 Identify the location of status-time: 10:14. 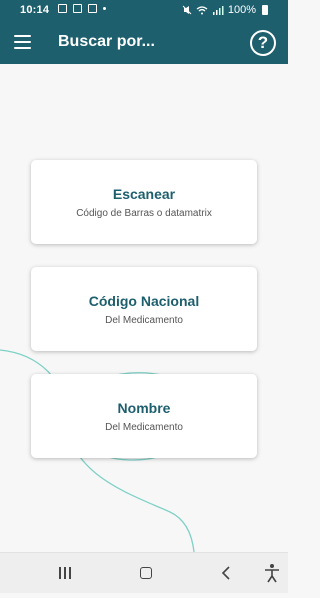
(35, 10).